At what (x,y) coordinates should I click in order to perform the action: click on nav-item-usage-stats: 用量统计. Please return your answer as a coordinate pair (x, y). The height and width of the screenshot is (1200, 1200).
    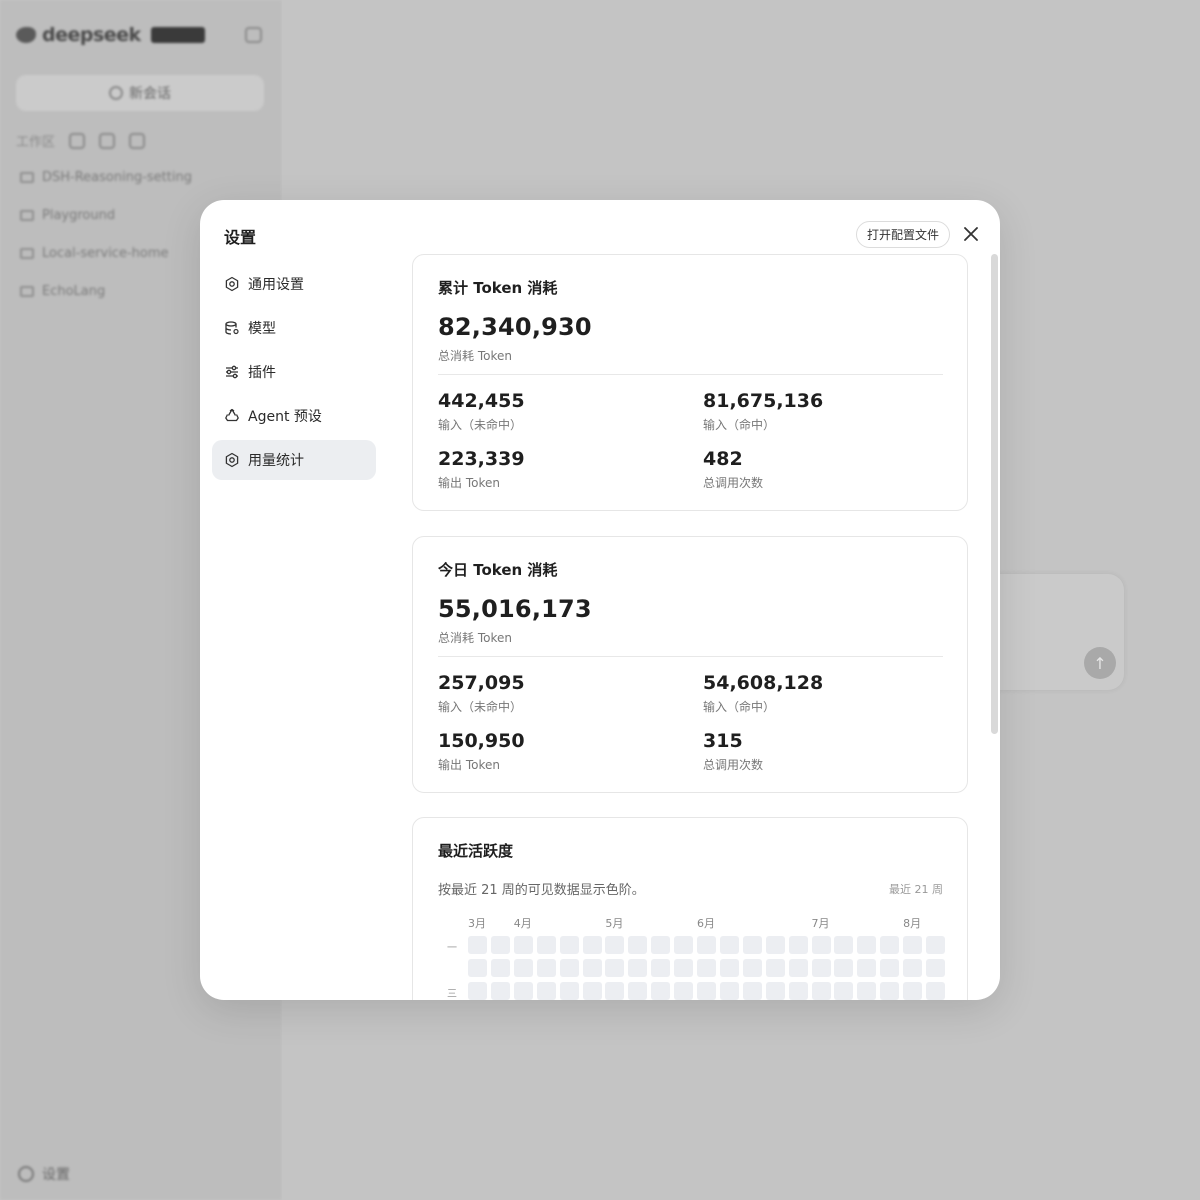
    Looking at the image, I should click on (294, 460).